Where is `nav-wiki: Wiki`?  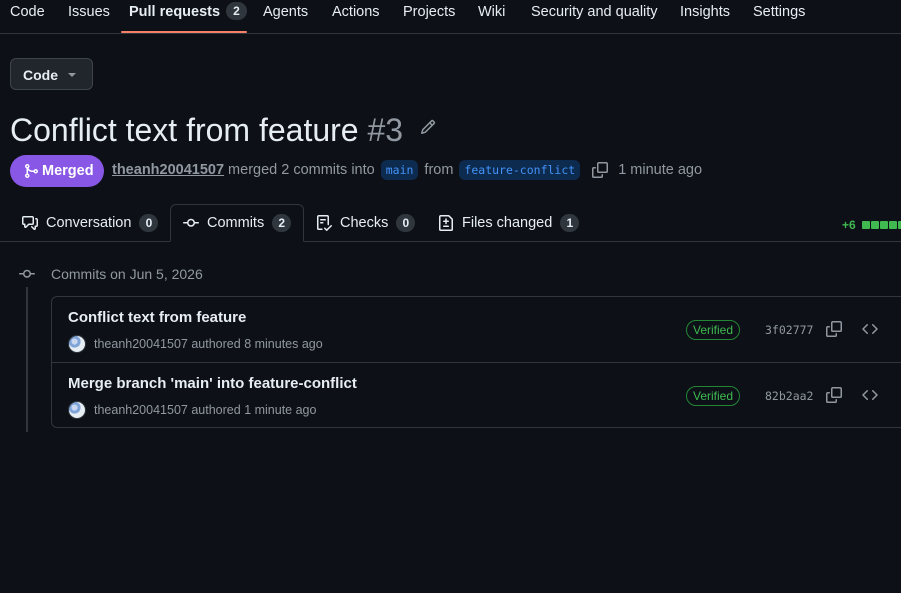 nav-wiki: Wiki is located at coordinates (491, 17).